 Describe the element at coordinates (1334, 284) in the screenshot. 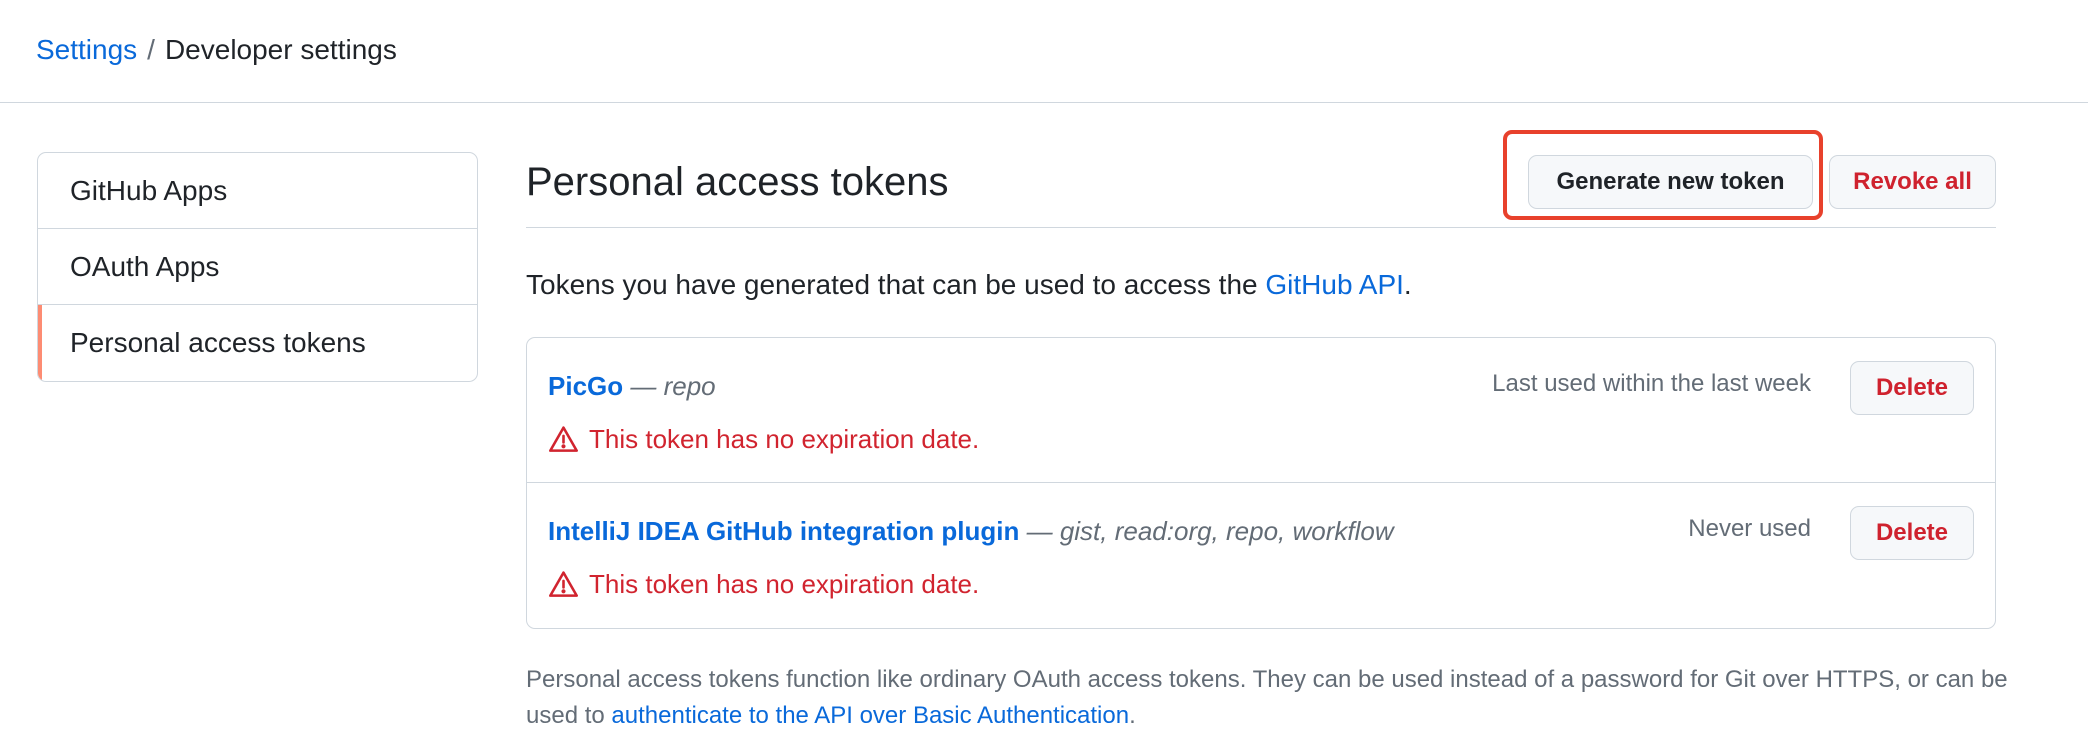

I see `github-api-link: GitHub API` at that location.